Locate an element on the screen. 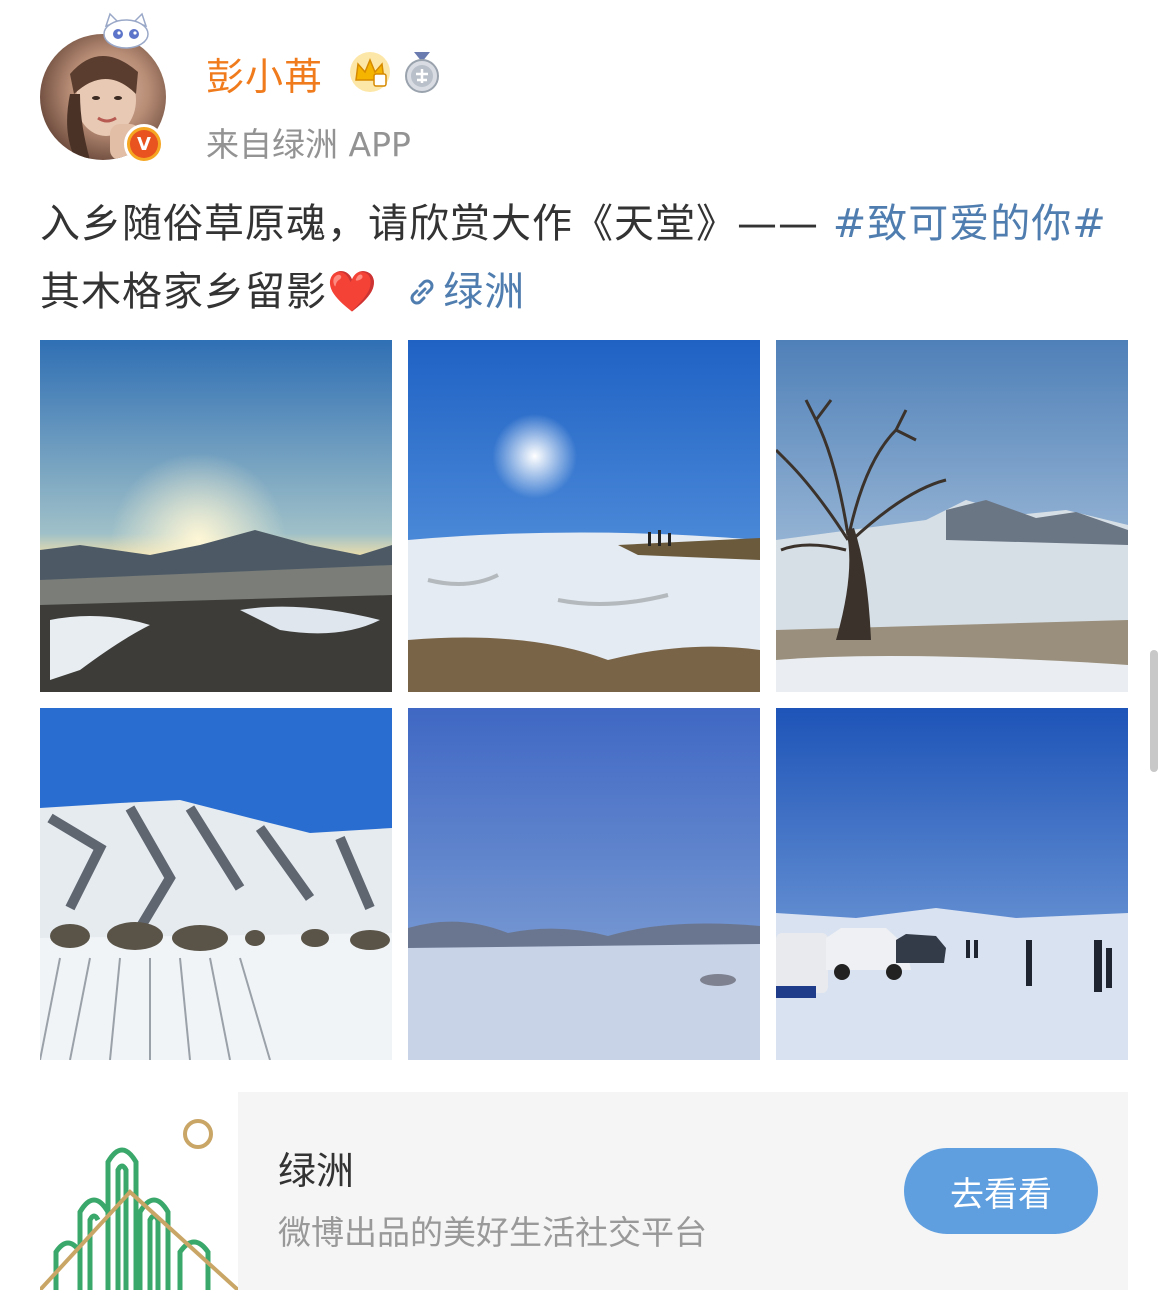 Image resolution: width=1169 pixels, height=1305 pixels. sun-snow-hill-photo is located at coordinates (584, 516).